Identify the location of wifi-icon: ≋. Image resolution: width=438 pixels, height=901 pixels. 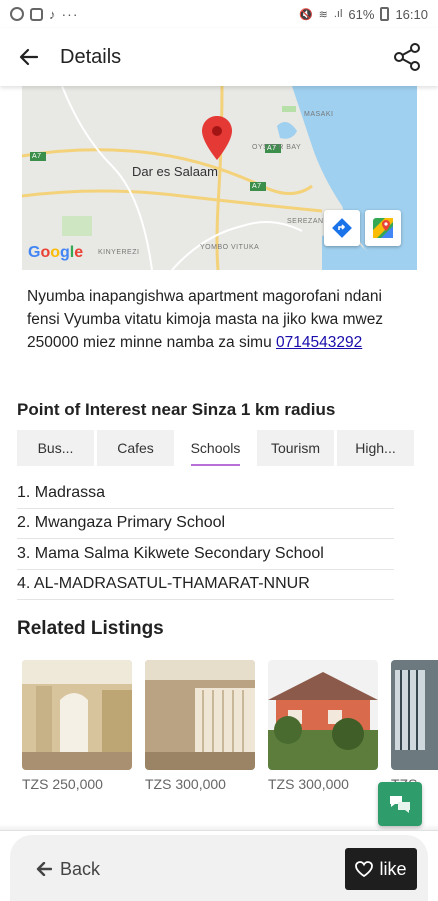
(323, 14).